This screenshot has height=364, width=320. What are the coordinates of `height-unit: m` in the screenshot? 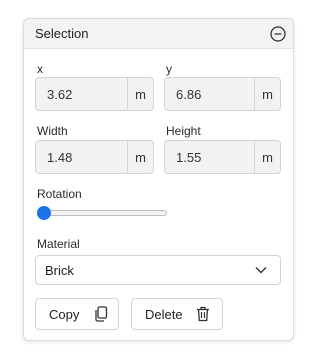 It's located at (267, 157).